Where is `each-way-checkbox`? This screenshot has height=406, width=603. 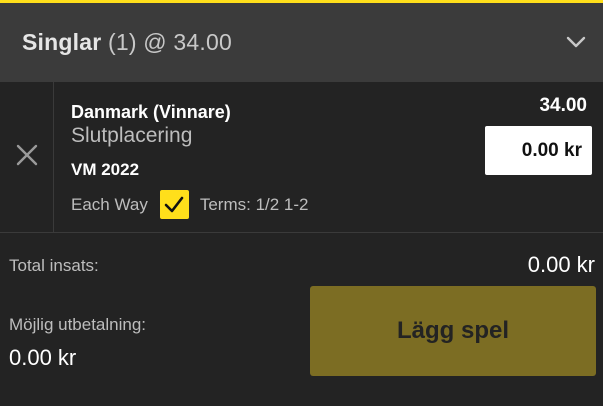
each-way-checkbox is located at coordinates (174, 204).